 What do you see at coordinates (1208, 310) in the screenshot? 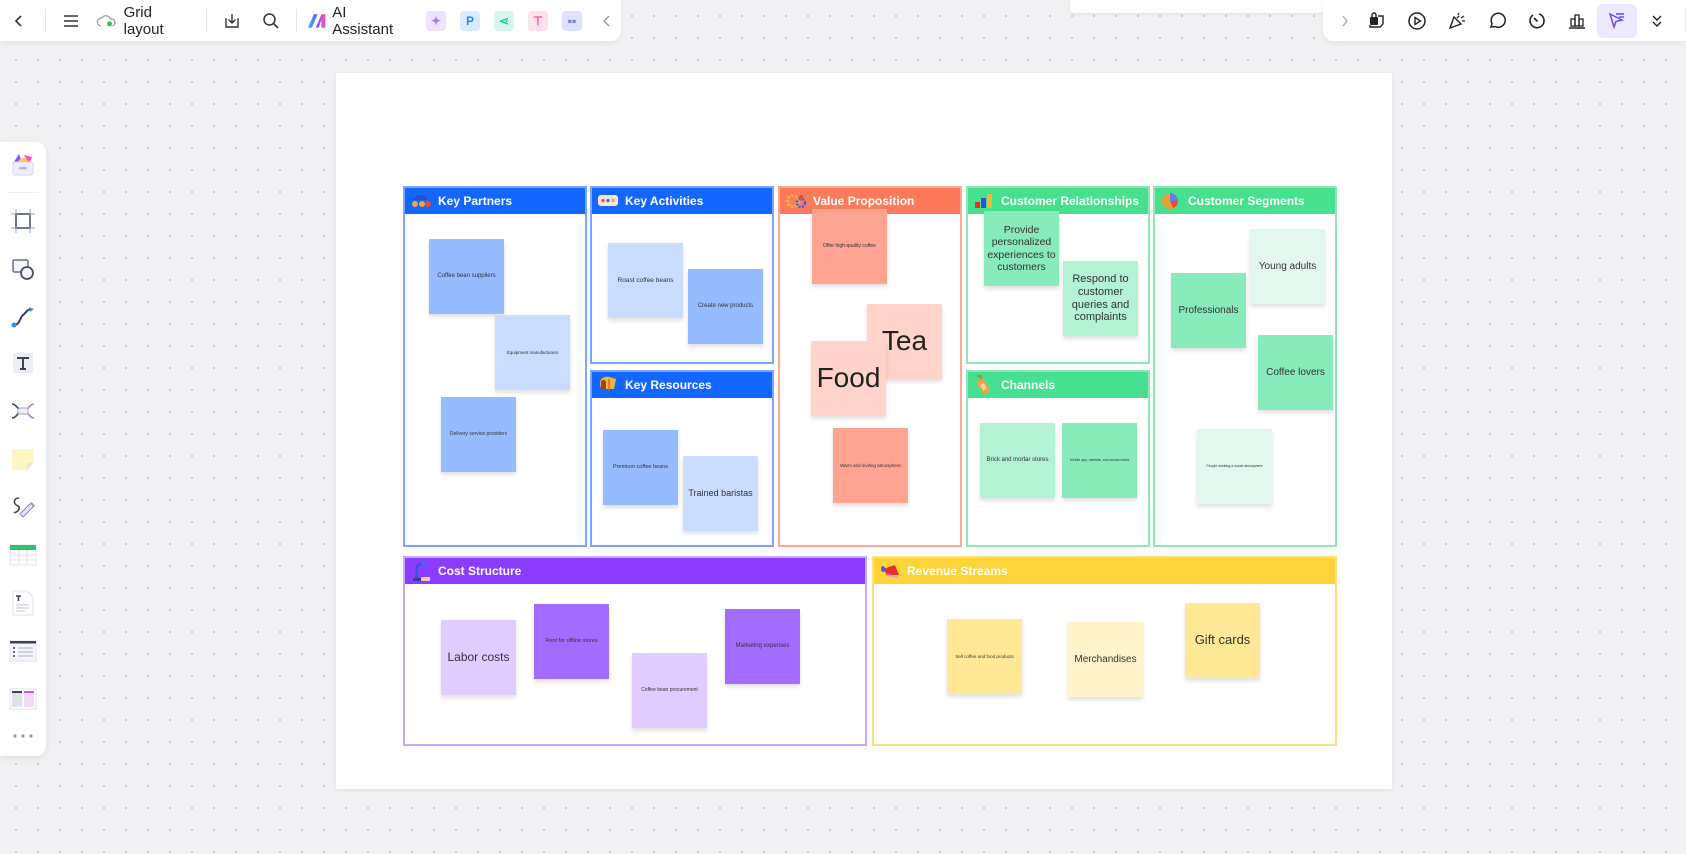
I see `sticky-note: Professionals` at bounding box center [1208, 310].